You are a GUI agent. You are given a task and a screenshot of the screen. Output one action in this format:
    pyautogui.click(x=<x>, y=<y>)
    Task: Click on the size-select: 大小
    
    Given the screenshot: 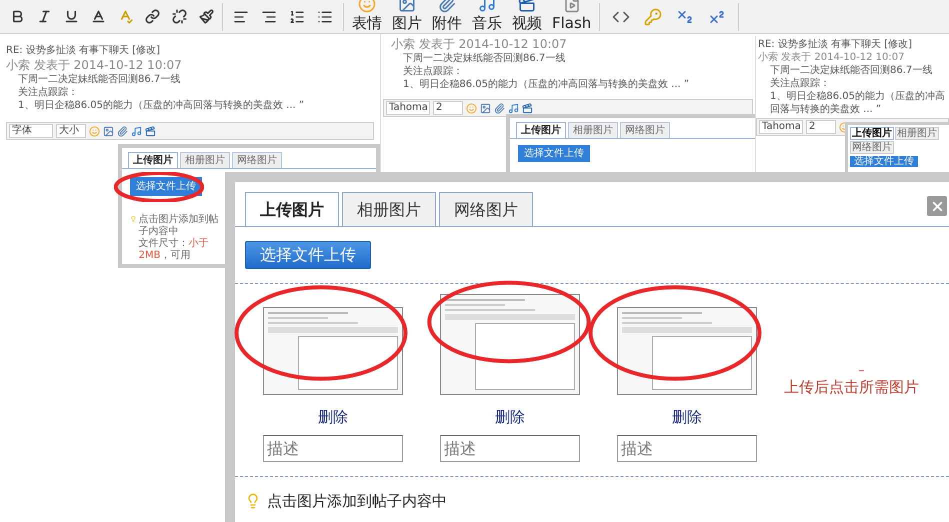 What is the action you would take?
    pyautogui.click(x=71, y=131)
    